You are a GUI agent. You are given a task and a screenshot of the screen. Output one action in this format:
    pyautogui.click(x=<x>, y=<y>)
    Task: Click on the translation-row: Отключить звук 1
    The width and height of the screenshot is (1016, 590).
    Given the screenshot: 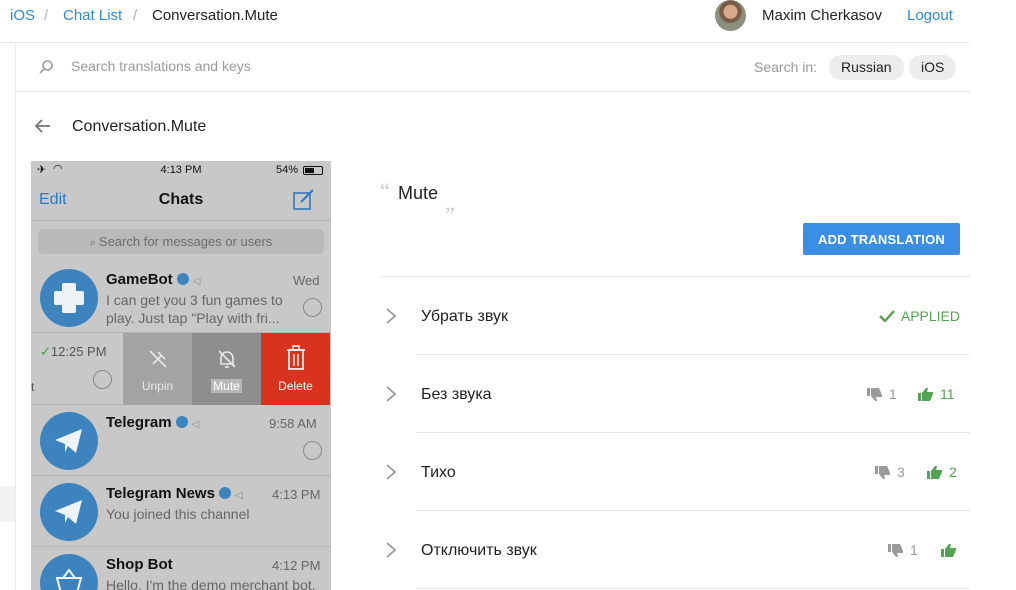 What is the action you would take?
    pyautogui.click(x=675, y=550)
    